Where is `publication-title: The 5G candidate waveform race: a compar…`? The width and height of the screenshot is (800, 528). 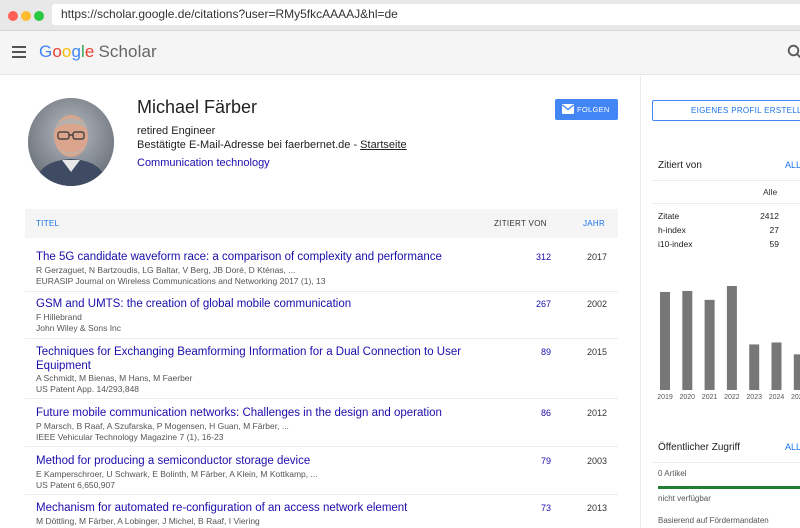 publication-title: The 5G candidate waveform race: a compar… is located at coordinates (251, 257).